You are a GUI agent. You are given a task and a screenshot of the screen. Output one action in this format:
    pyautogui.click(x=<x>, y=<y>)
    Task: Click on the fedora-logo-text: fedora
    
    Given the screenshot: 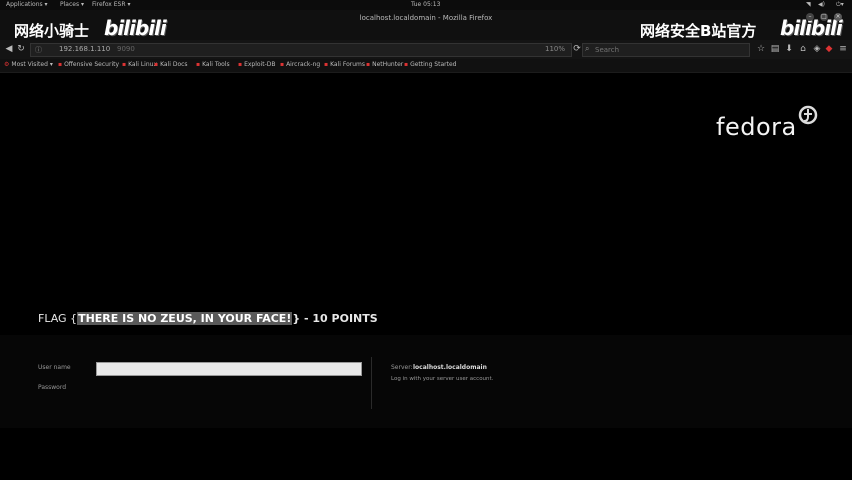 What is the action you would take?
    pyautogui.click(x=756, y=127)
    